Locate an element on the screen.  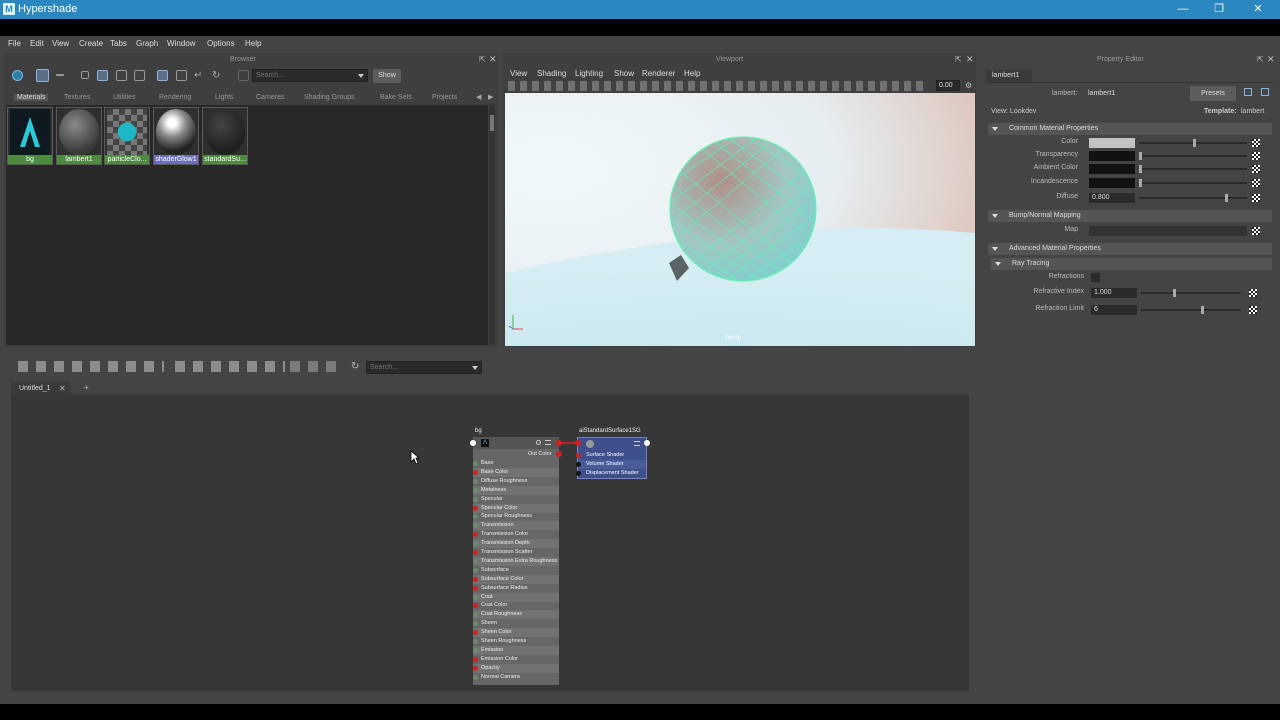
material-swatch: lambert1 is located at coordinates (79, 136).